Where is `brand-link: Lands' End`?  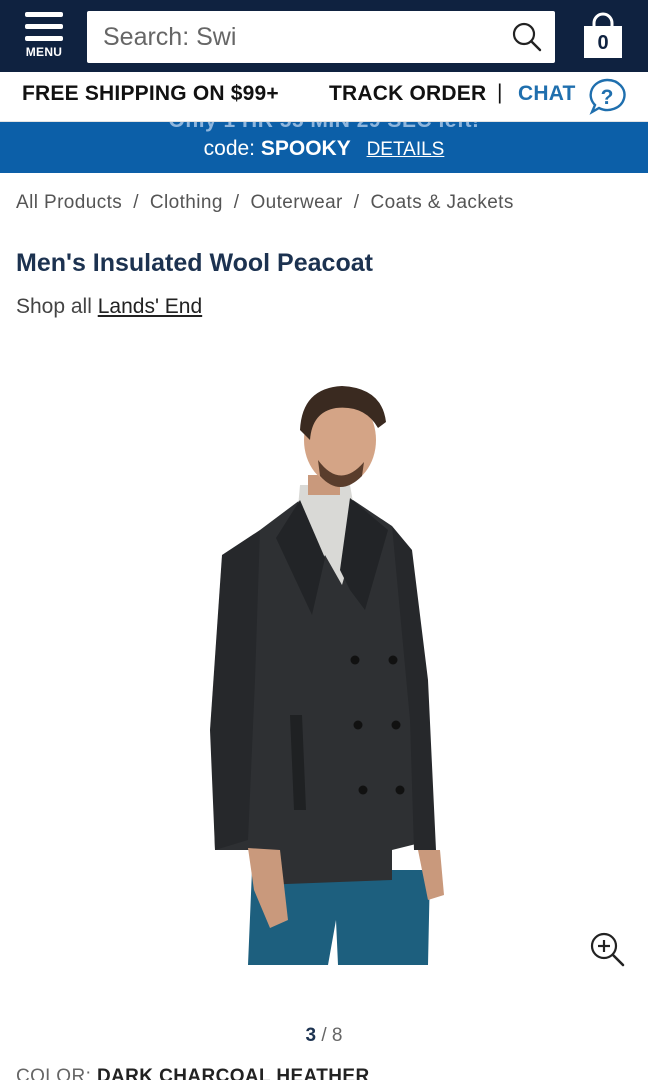
brand-link: Lands' End is located at coordinates (150, 306).